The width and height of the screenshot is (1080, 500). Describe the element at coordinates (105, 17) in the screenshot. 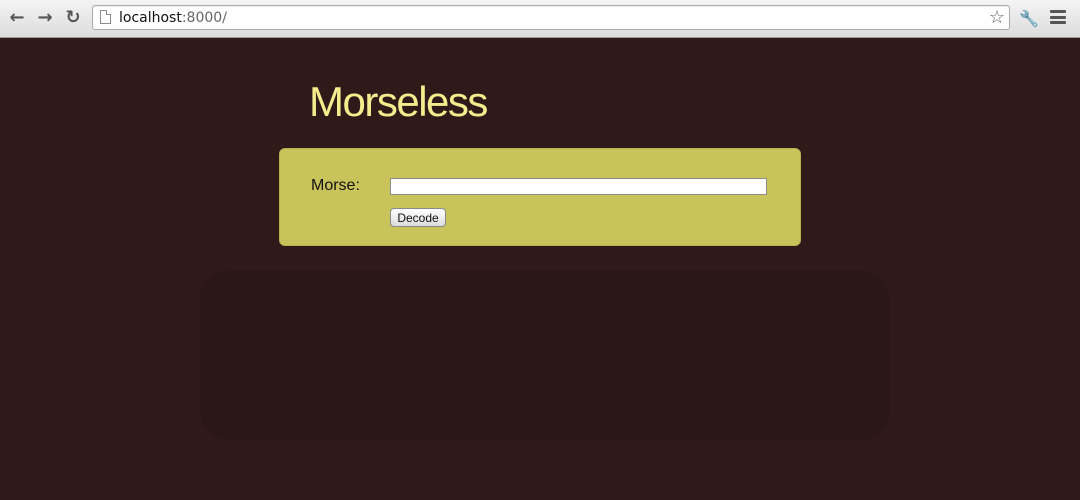

I see `page-icon` at that location.